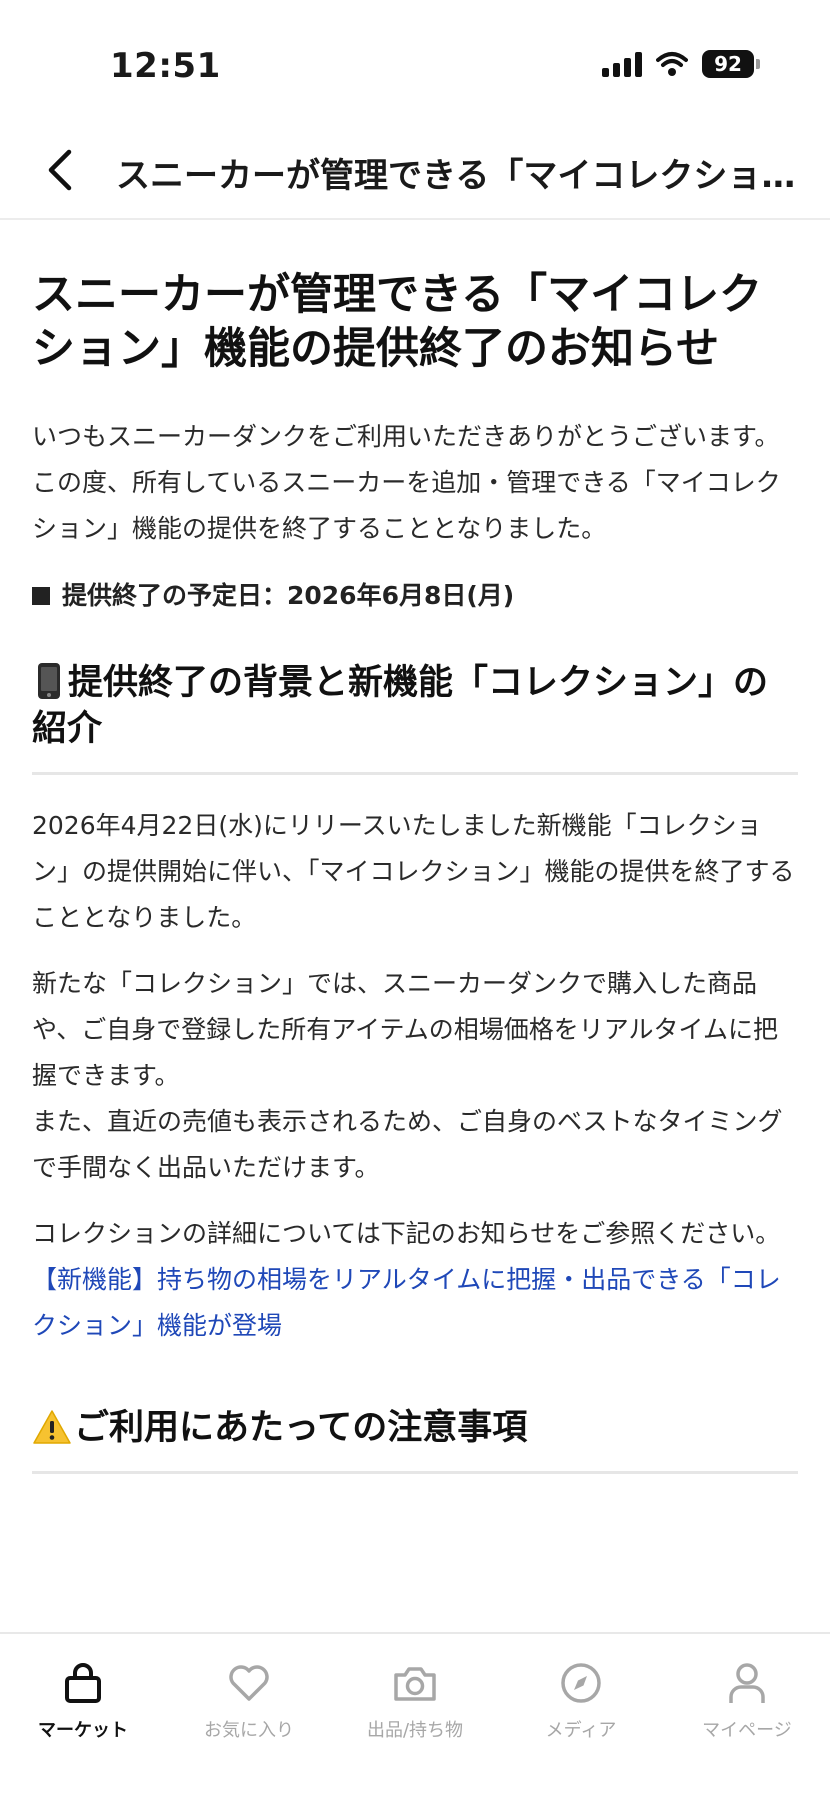 The width and height of the screenshot is (830, 1804). Describe the element at coordinates (415, 1730) in the screenshot. I see `tab-label: 出品/持ち物` at that location.